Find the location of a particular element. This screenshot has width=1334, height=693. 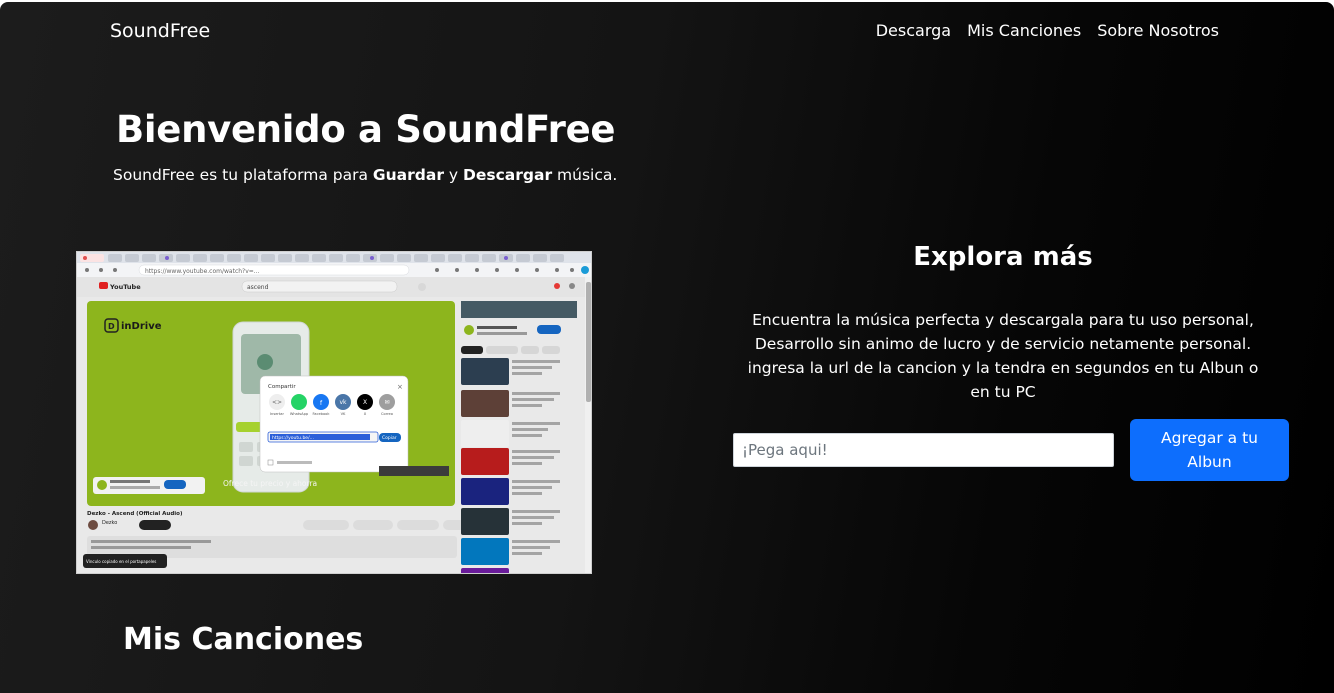

screenshot-share-target-whatsapp: WhatsApp is located at coordinates (299, 414).